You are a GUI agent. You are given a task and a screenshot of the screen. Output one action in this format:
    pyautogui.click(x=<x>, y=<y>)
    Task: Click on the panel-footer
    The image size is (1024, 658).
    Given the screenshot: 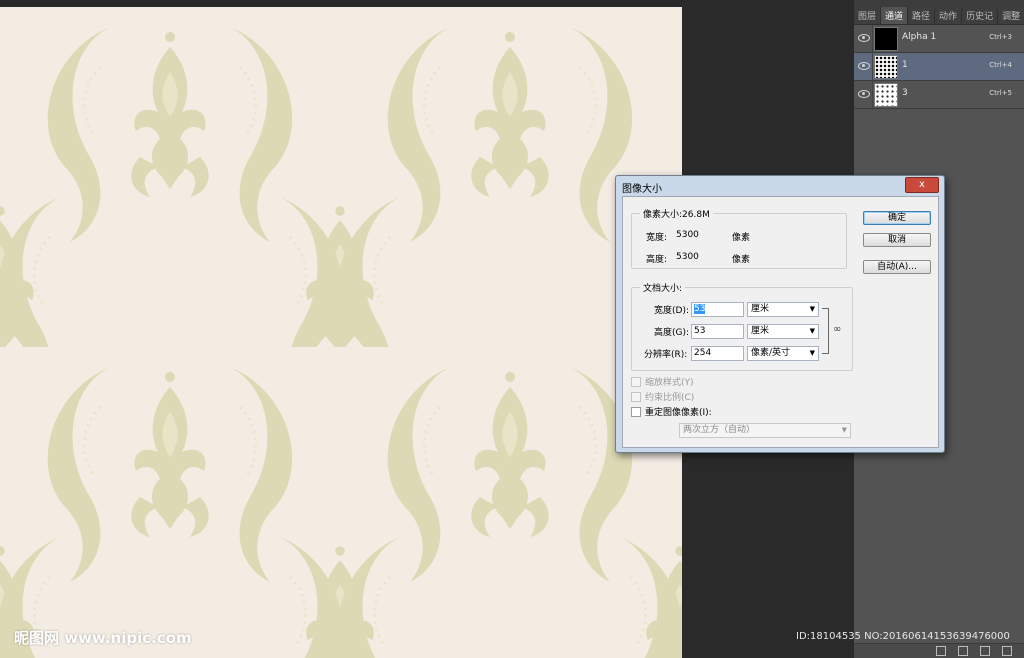 What is the action you would take?
    pyautogui.click(x=939, y=650)
    